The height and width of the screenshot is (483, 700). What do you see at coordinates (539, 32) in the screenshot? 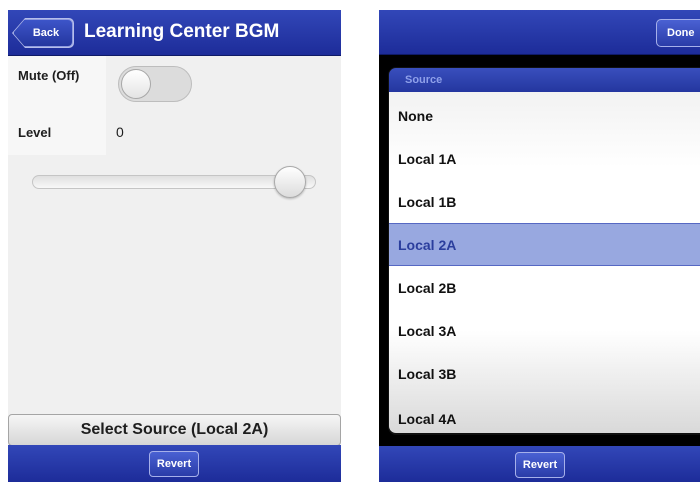
I see `header-bar: Done` at bounding box center [539, 32].